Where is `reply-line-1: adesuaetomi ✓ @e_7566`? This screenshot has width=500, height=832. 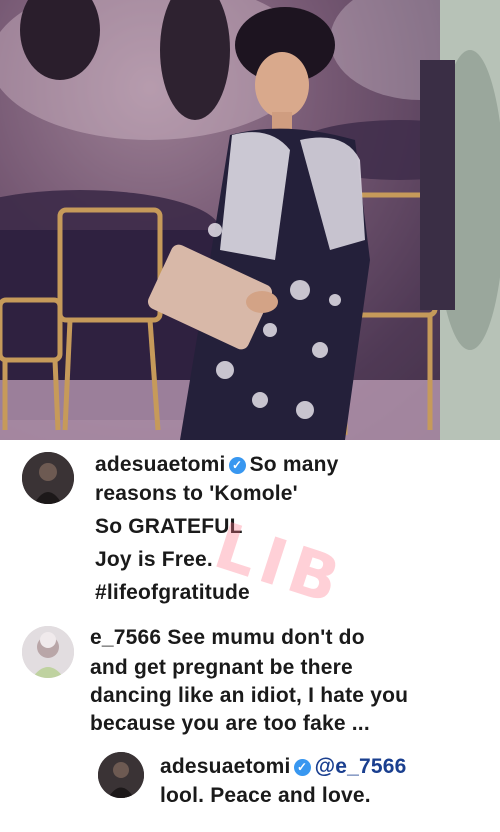 reply-line-1: adesuaetomi ✓ @e_7566 is located at coordinates (283, 767).